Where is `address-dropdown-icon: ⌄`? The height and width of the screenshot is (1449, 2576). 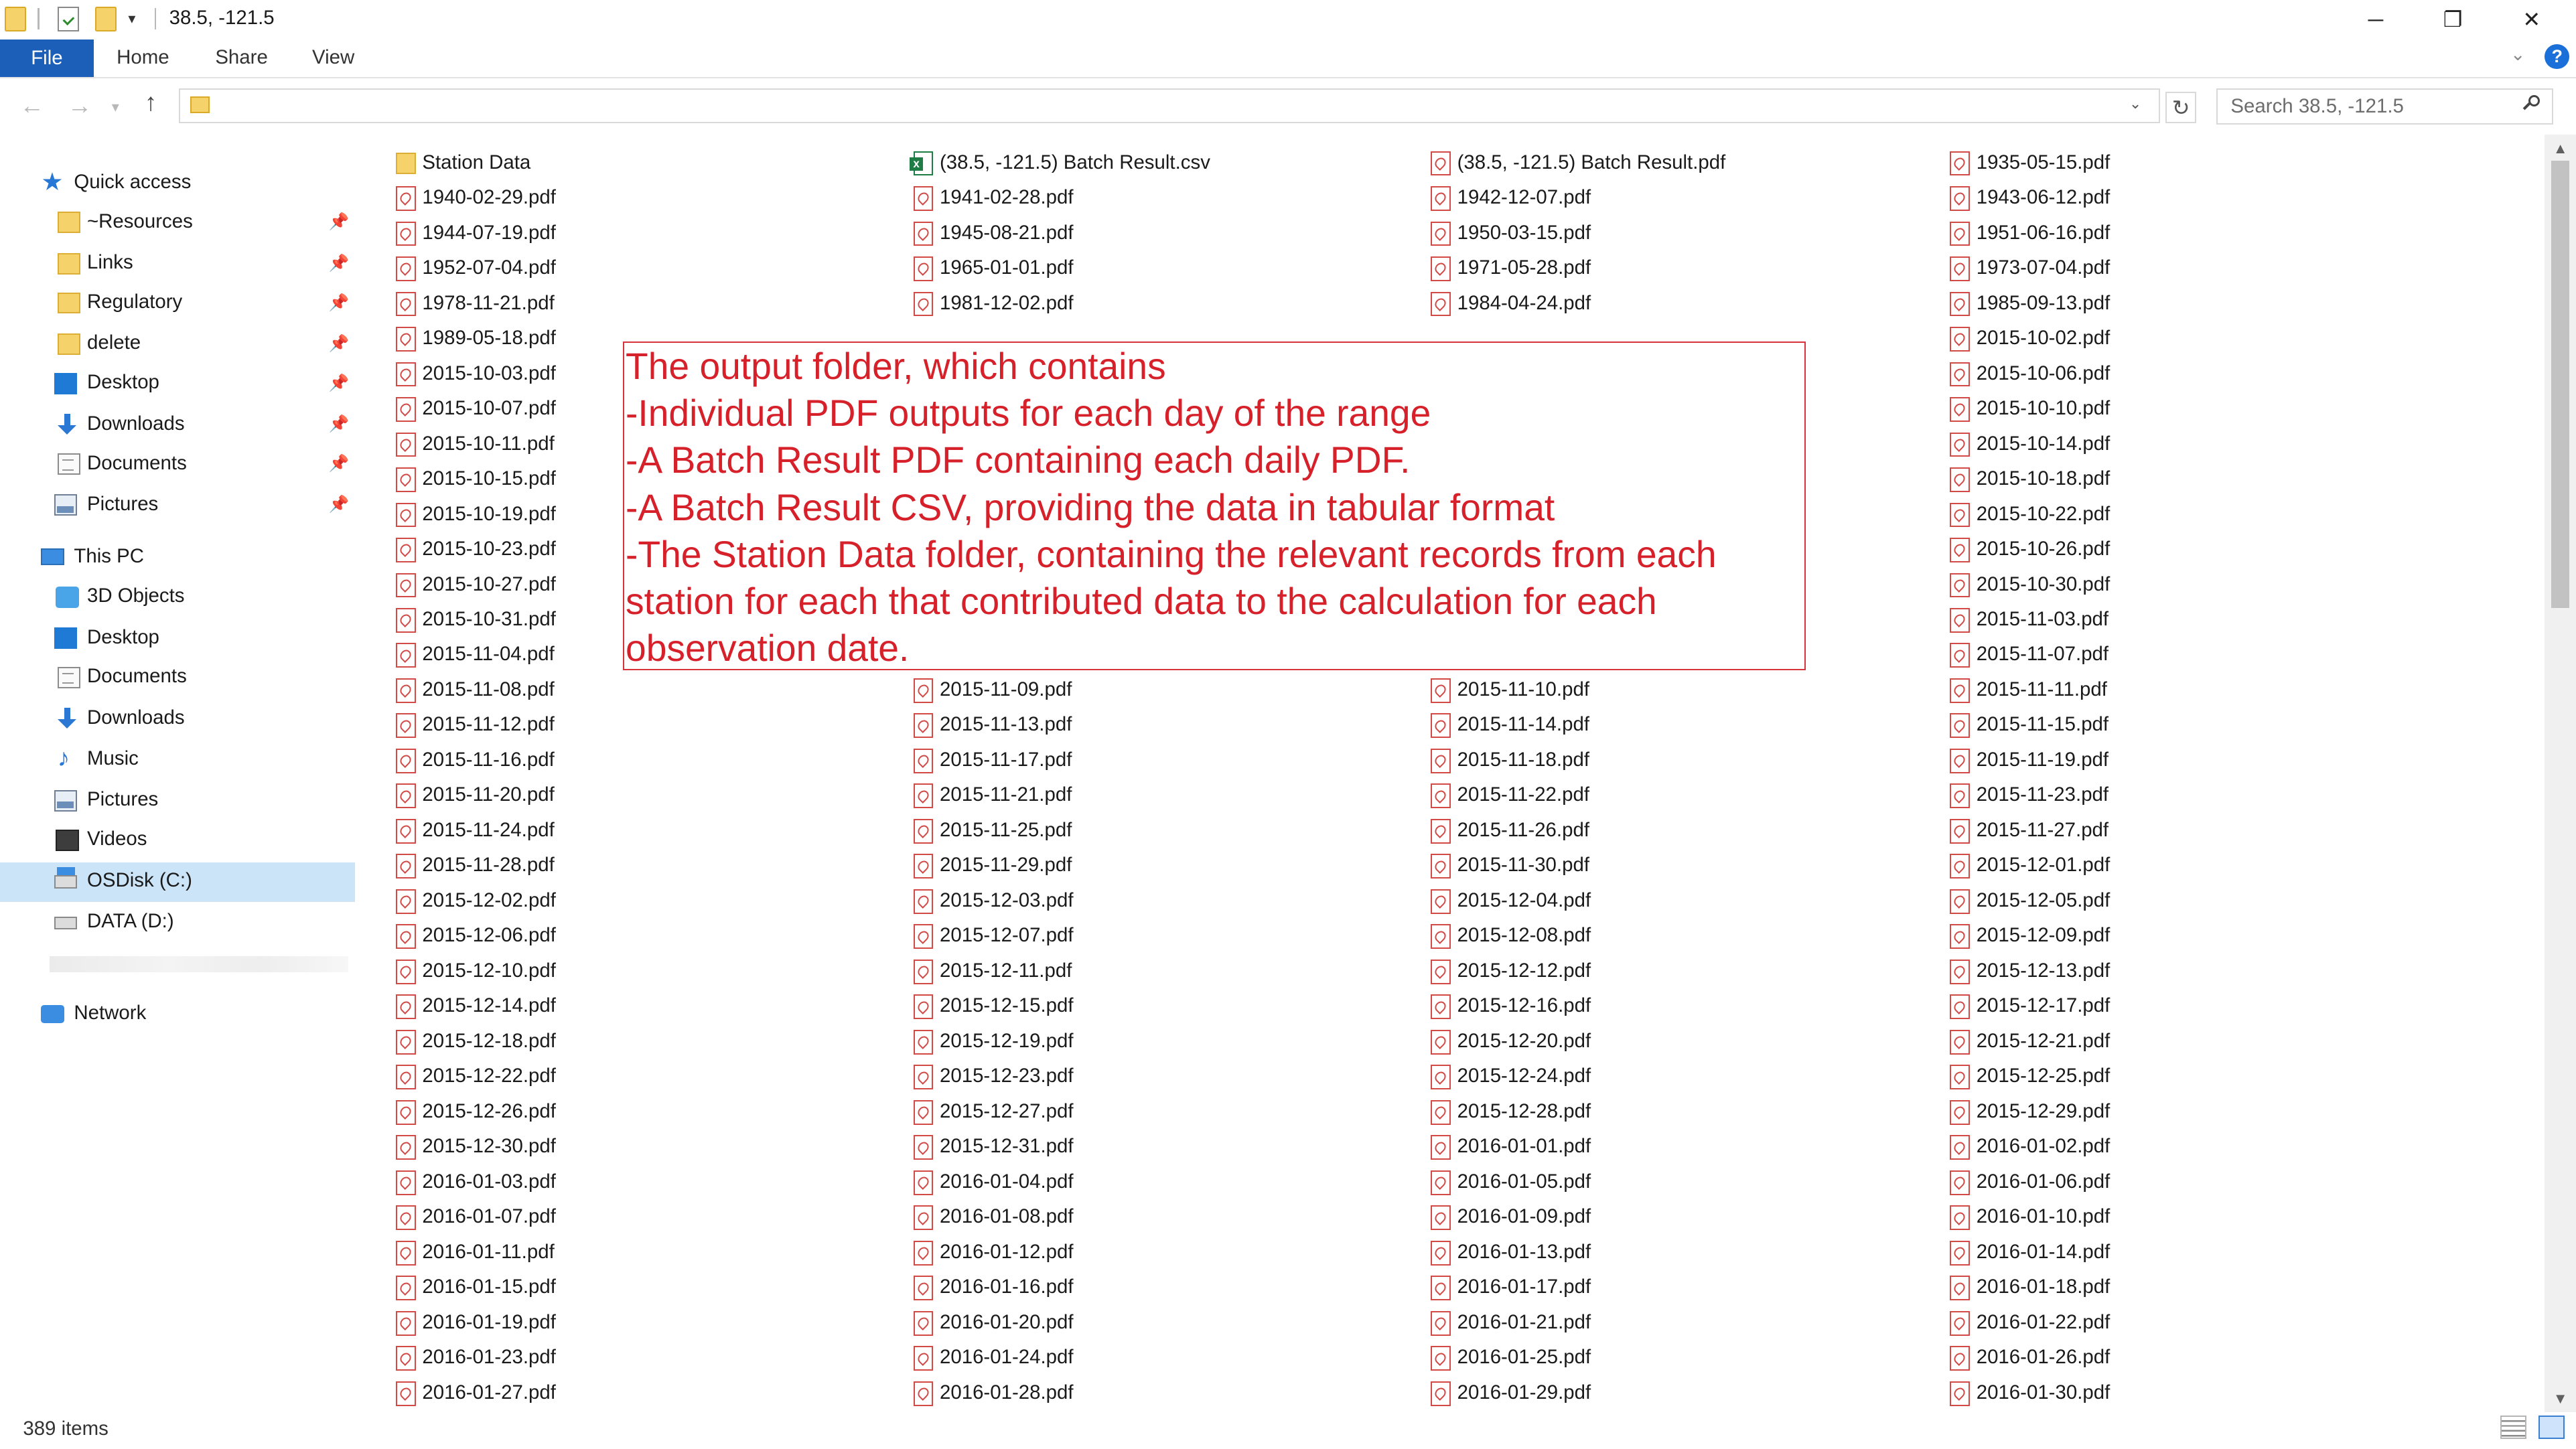 address-dropdown-icon: ⌄ is located at coordinates (2135, 103).